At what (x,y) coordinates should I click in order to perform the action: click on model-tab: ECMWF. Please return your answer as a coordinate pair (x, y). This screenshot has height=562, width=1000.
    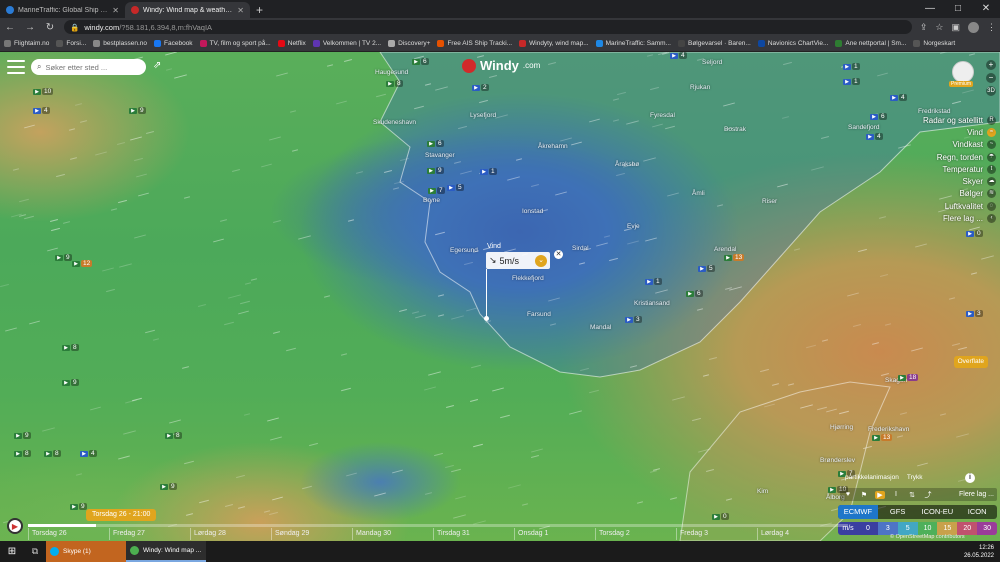
    Looking at the image, I should click on (858, 512).